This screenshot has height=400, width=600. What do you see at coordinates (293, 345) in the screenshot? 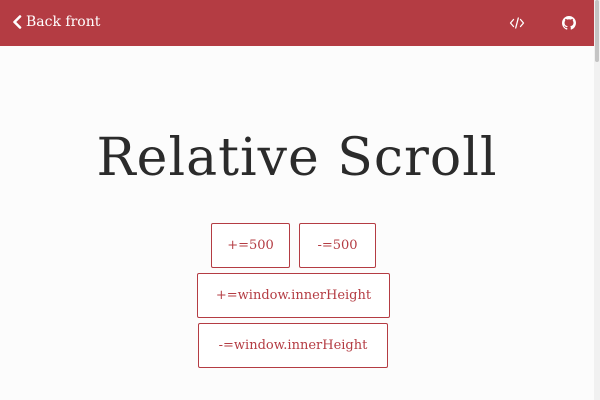
I see `scroll-minus-inner-height-button: -=window.innerHeight` at bounding box center [293, 345].